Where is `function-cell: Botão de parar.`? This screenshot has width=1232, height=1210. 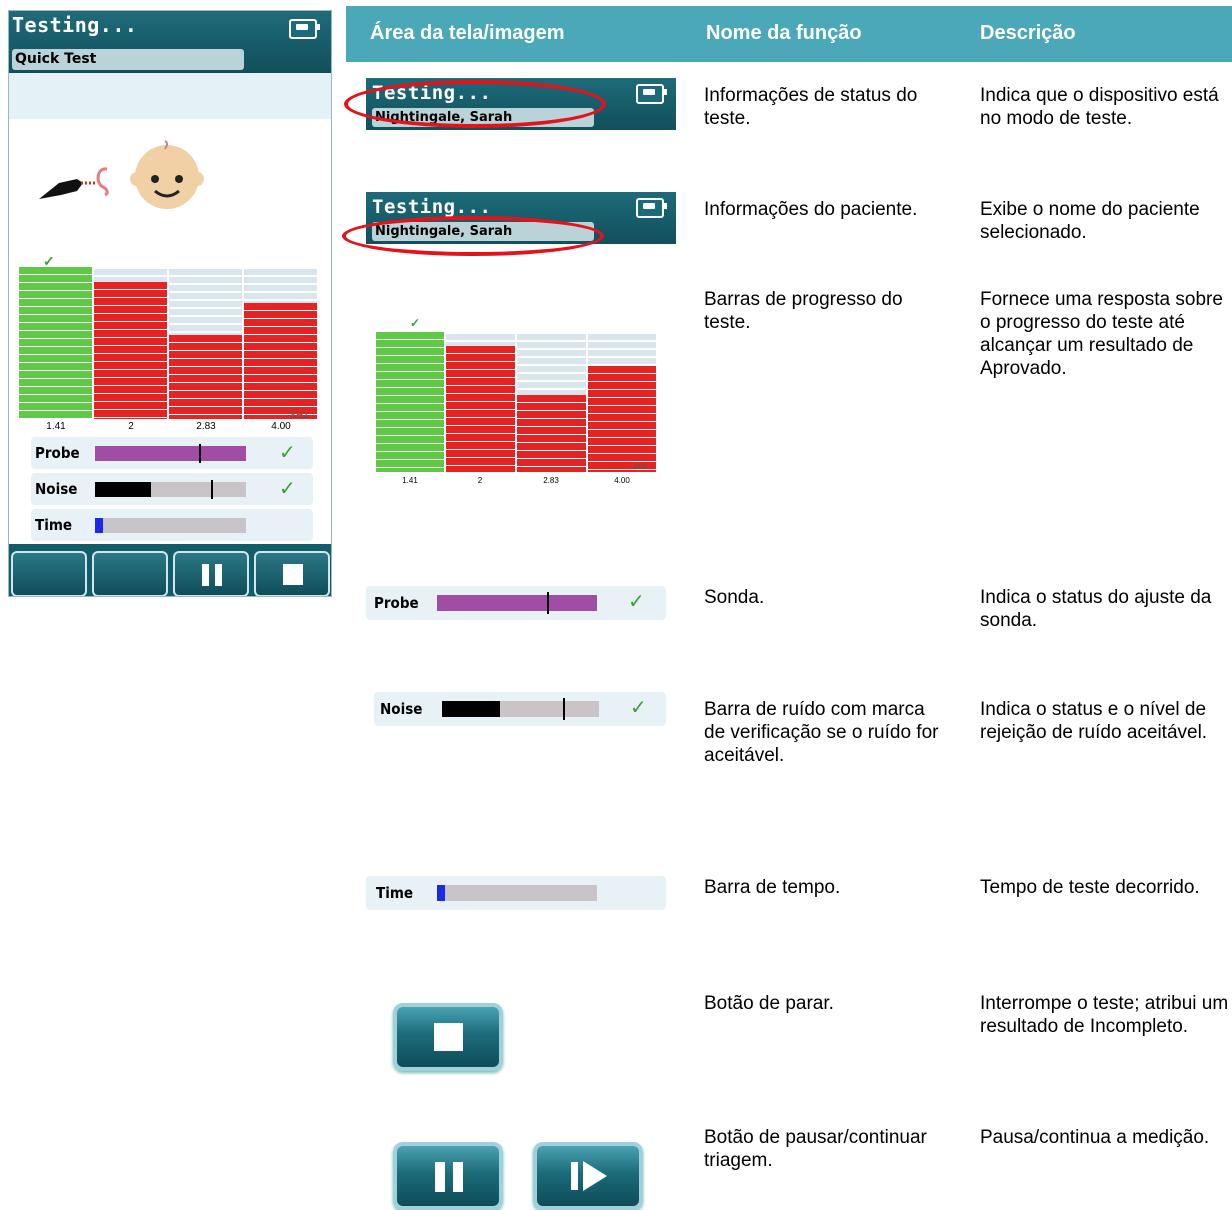
function-cell: Botão de parar. is located at coordinates (769, 1003).